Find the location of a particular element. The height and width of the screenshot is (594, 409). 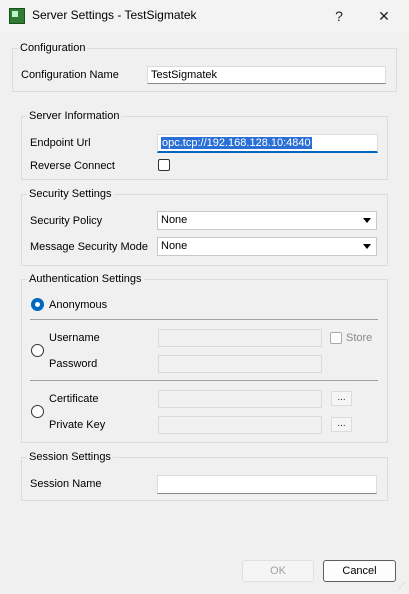

username-label: Username is located at coordinates (74, 338).